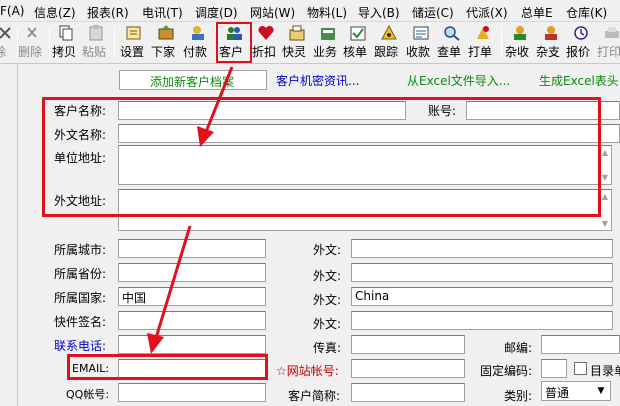 The image size is (620, 406). What do you see at coordinates (612, 32) in the screenshot?
I see `printer-icon` at bounding box center [612, 32].